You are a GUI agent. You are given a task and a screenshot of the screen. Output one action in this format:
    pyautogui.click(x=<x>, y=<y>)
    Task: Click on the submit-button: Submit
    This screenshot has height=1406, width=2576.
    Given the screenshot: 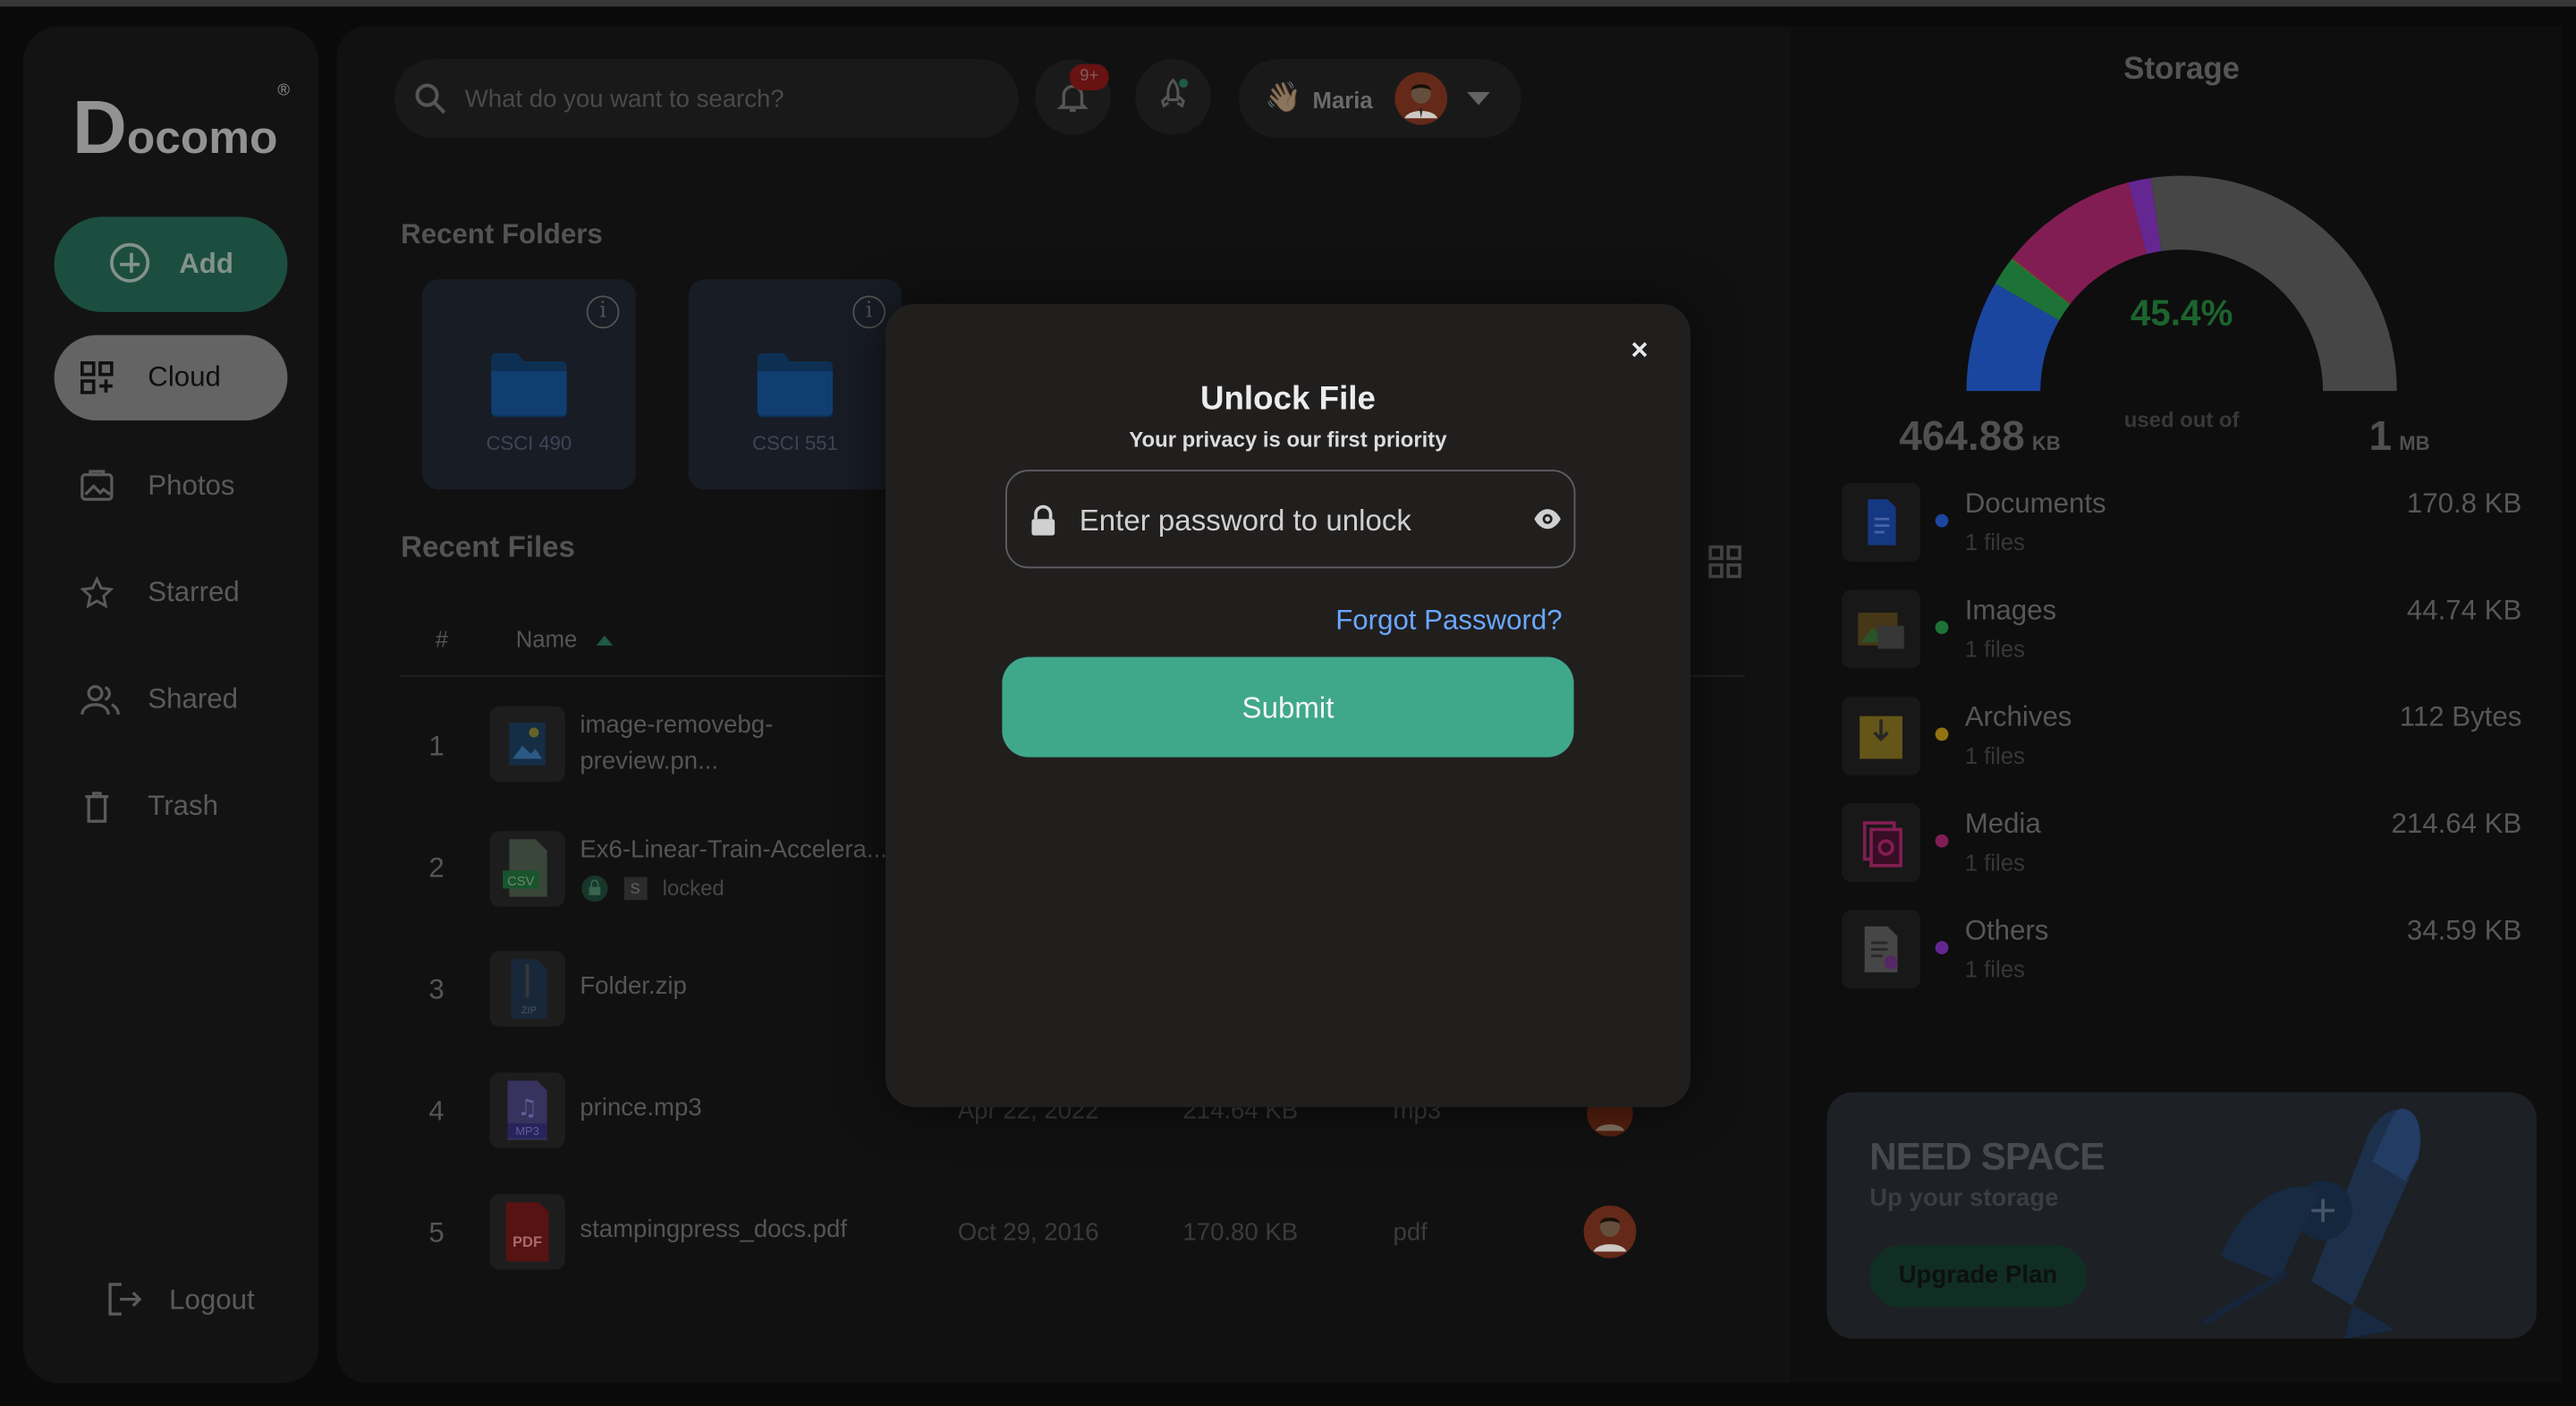 What is the action you would take?
    pyautogui.click(x=1288, y=707)
    